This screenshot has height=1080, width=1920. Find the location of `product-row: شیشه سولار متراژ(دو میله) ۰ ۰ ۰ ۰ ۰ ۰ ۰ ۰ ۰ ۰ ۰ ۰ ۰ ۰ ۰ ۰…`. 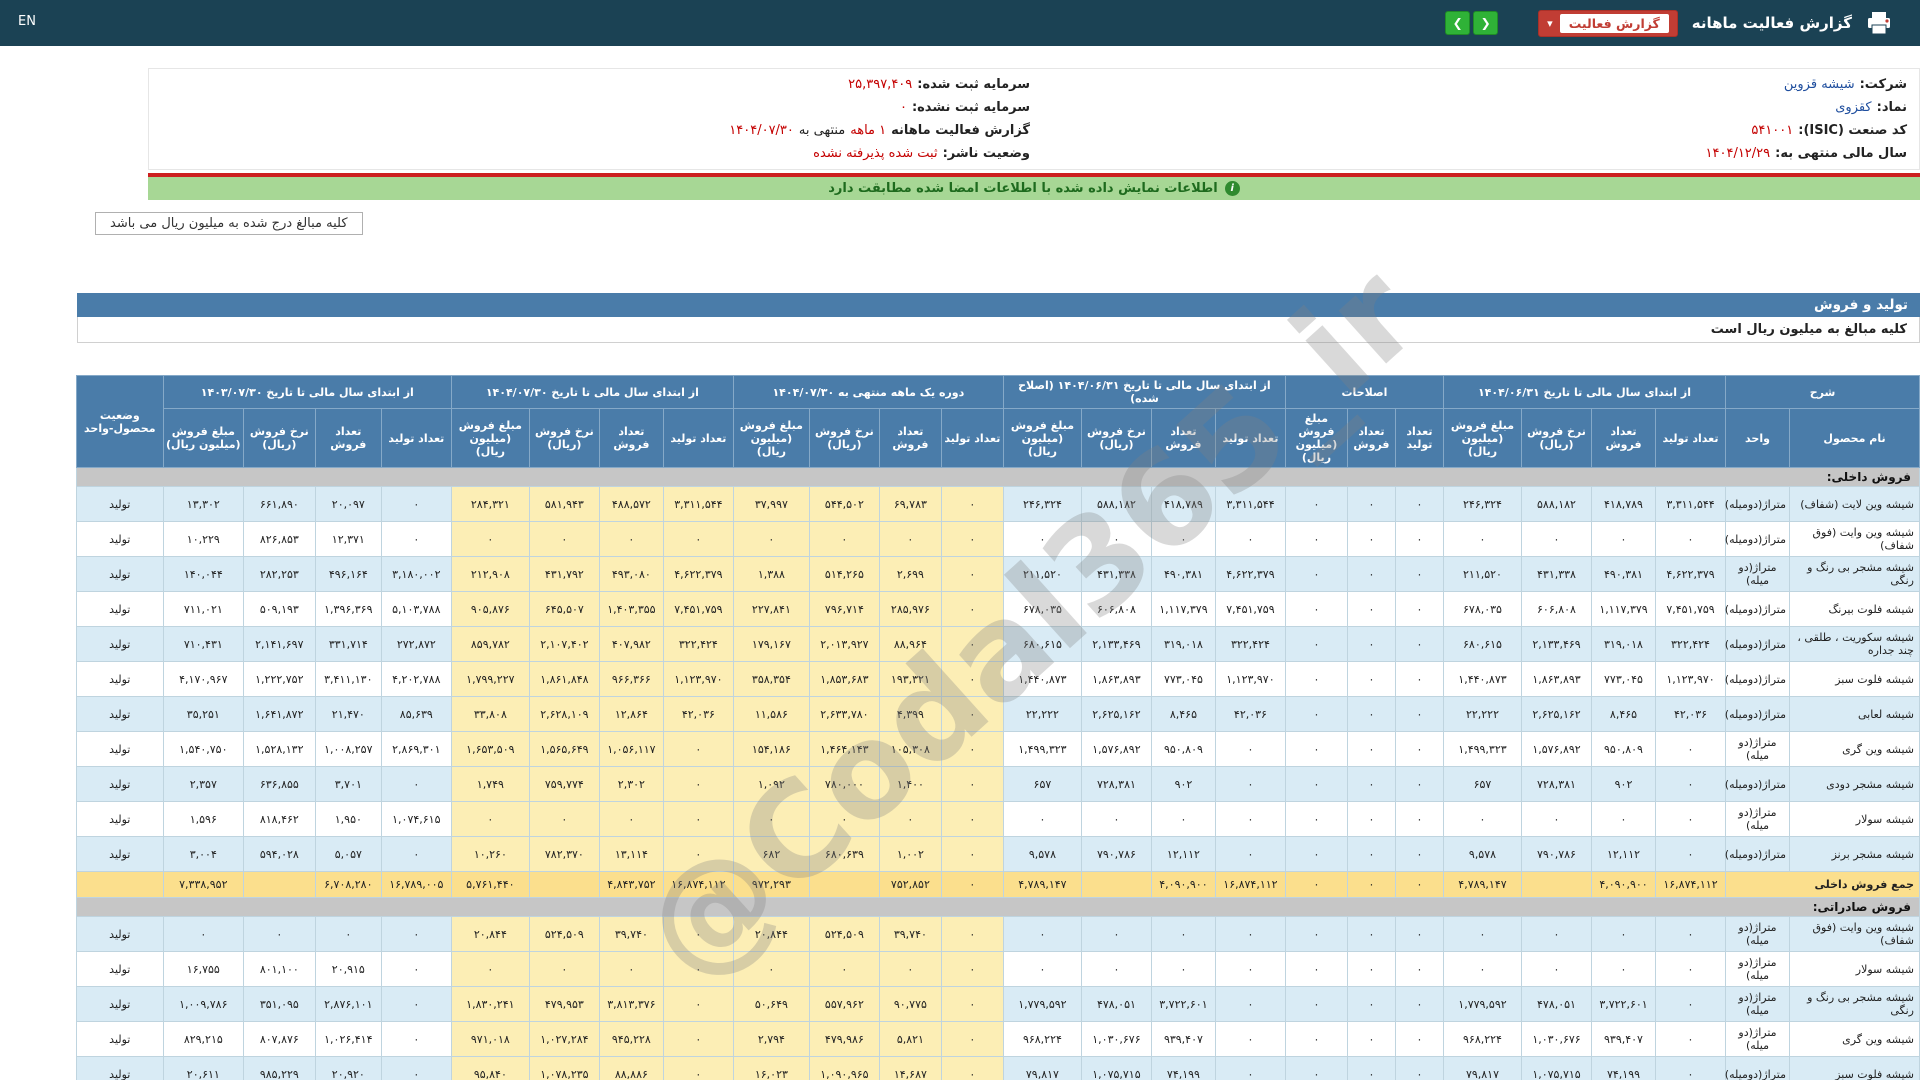

product-row: شیشه سولار متراژ(دو میله) ۰ ۰ ۰ ۰ ۰ ۰ ۰ ۰ ۰ ۰ ۰ ۰ ۰ ۰ ۰ ۰… is located at coordinates (997, 969).